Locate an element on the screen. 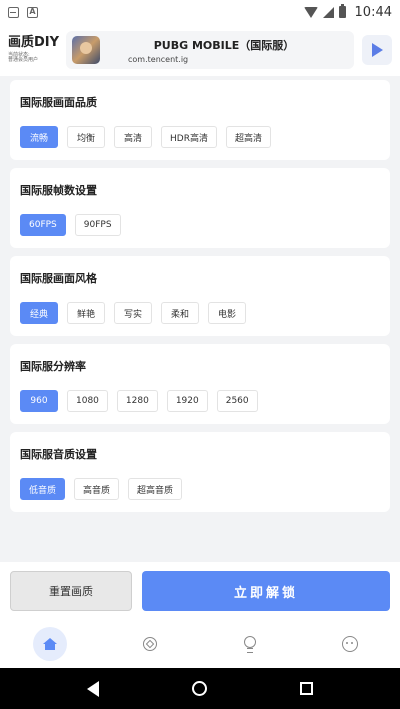 The width and height of the screenshot is (400, 709). home-icon is located at coordinates (50, 644).